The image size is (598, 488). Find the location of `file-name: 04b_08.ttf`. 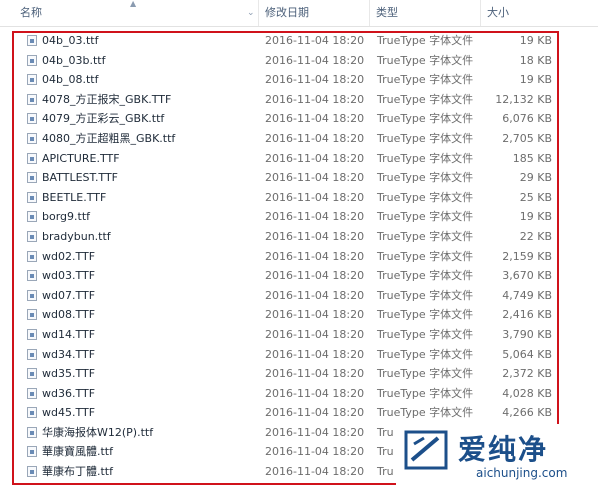

file-name: 04b_08.ttf is located at coordinates (70, 80).